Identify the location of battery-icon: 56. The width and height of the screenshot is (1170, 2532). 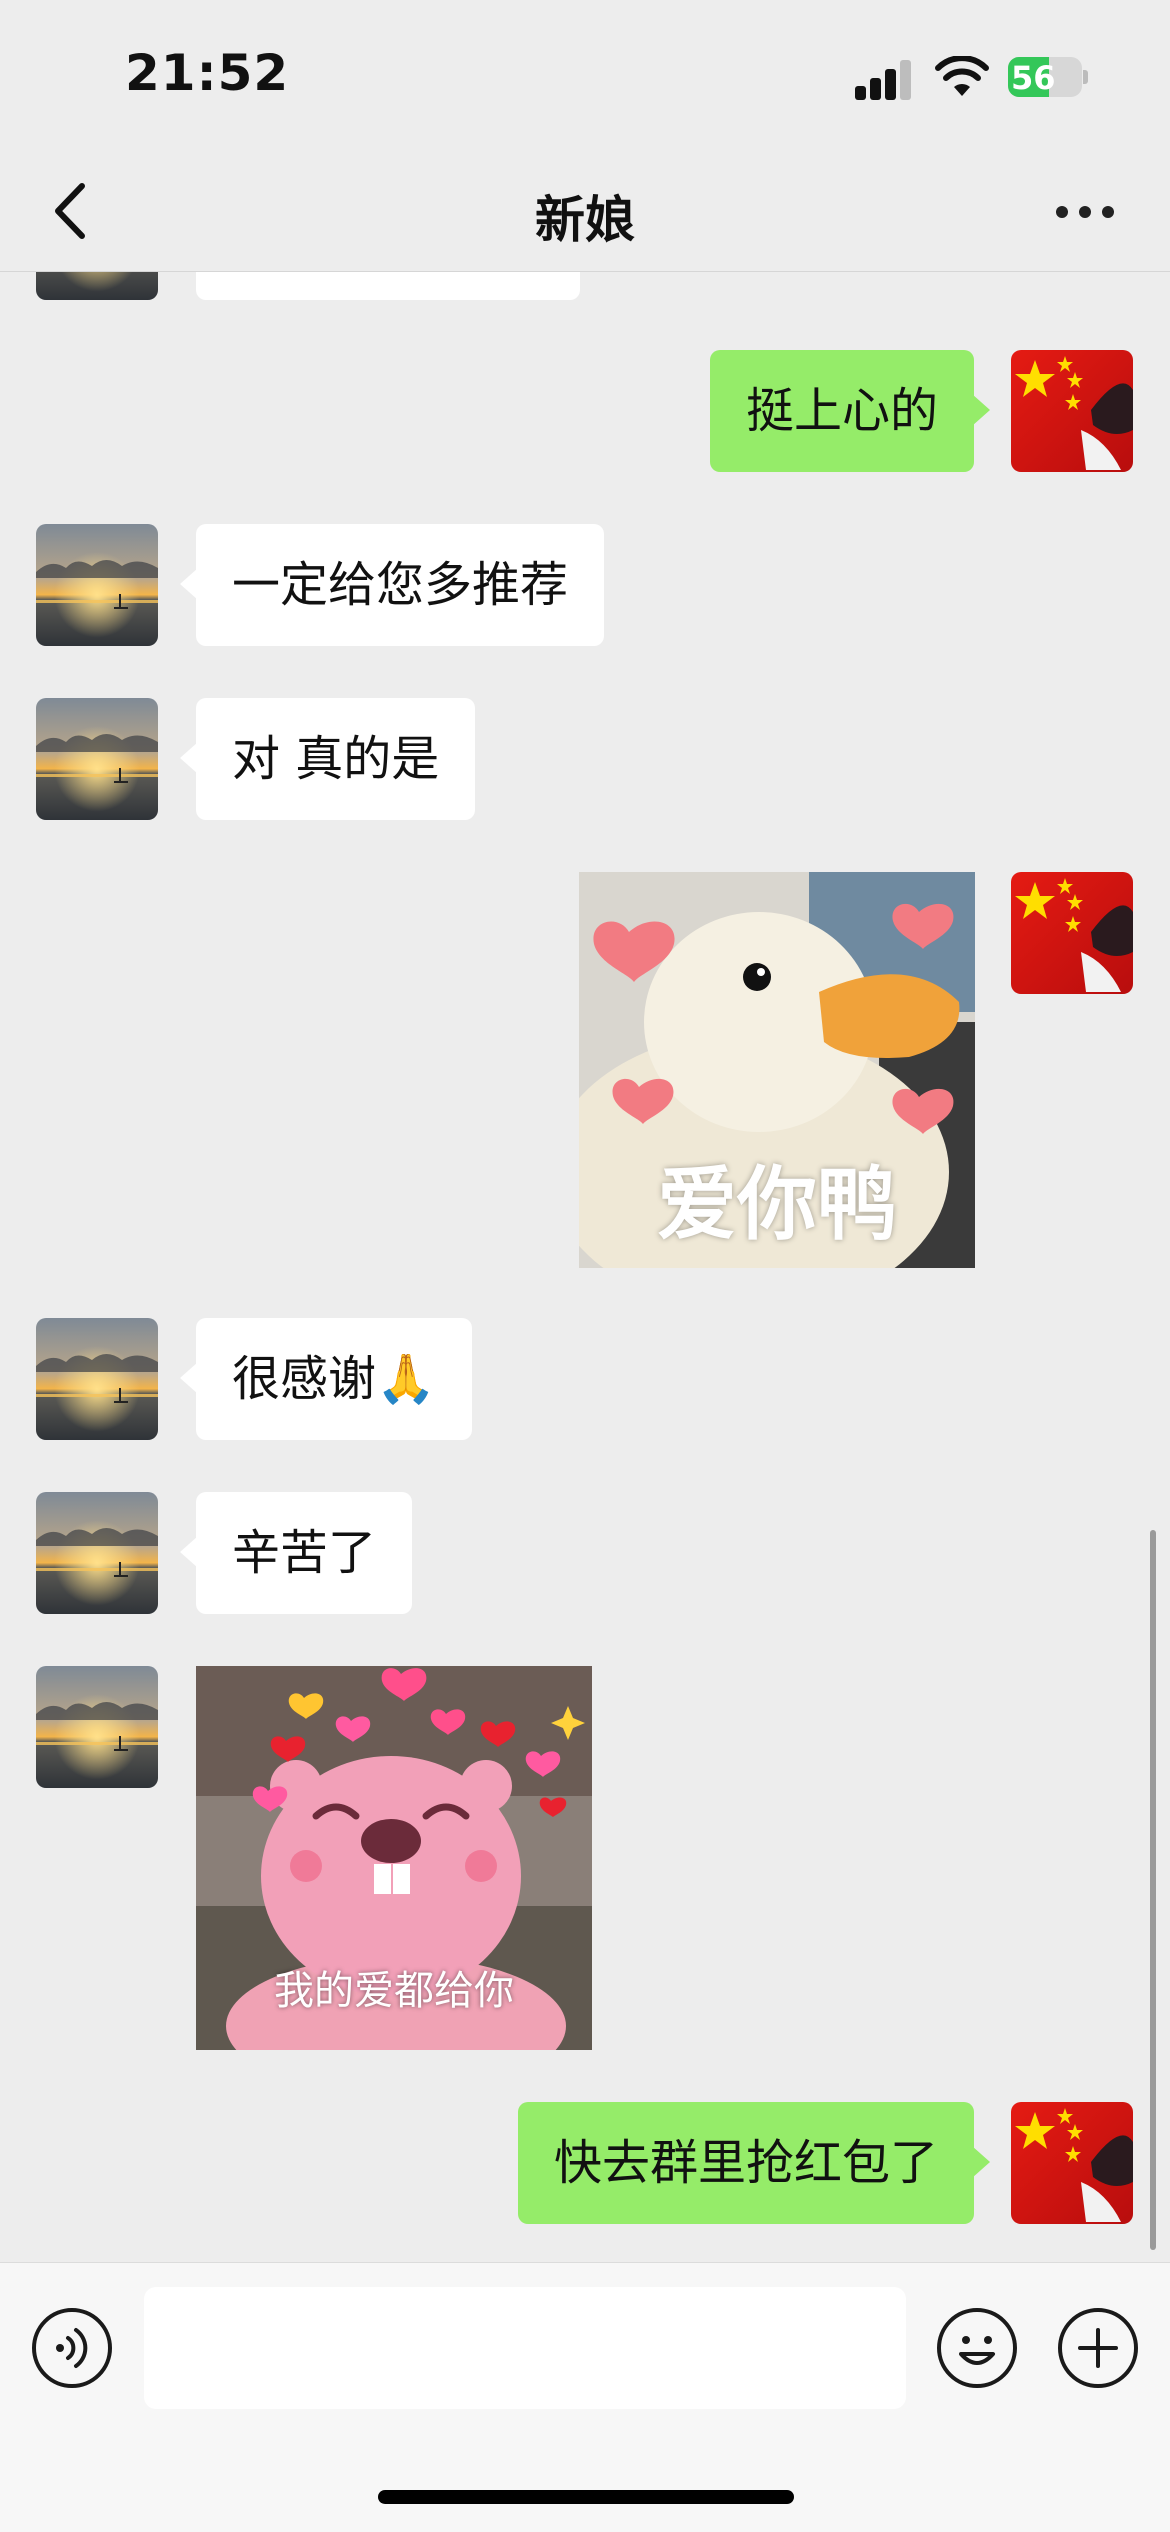
(1048, 77).